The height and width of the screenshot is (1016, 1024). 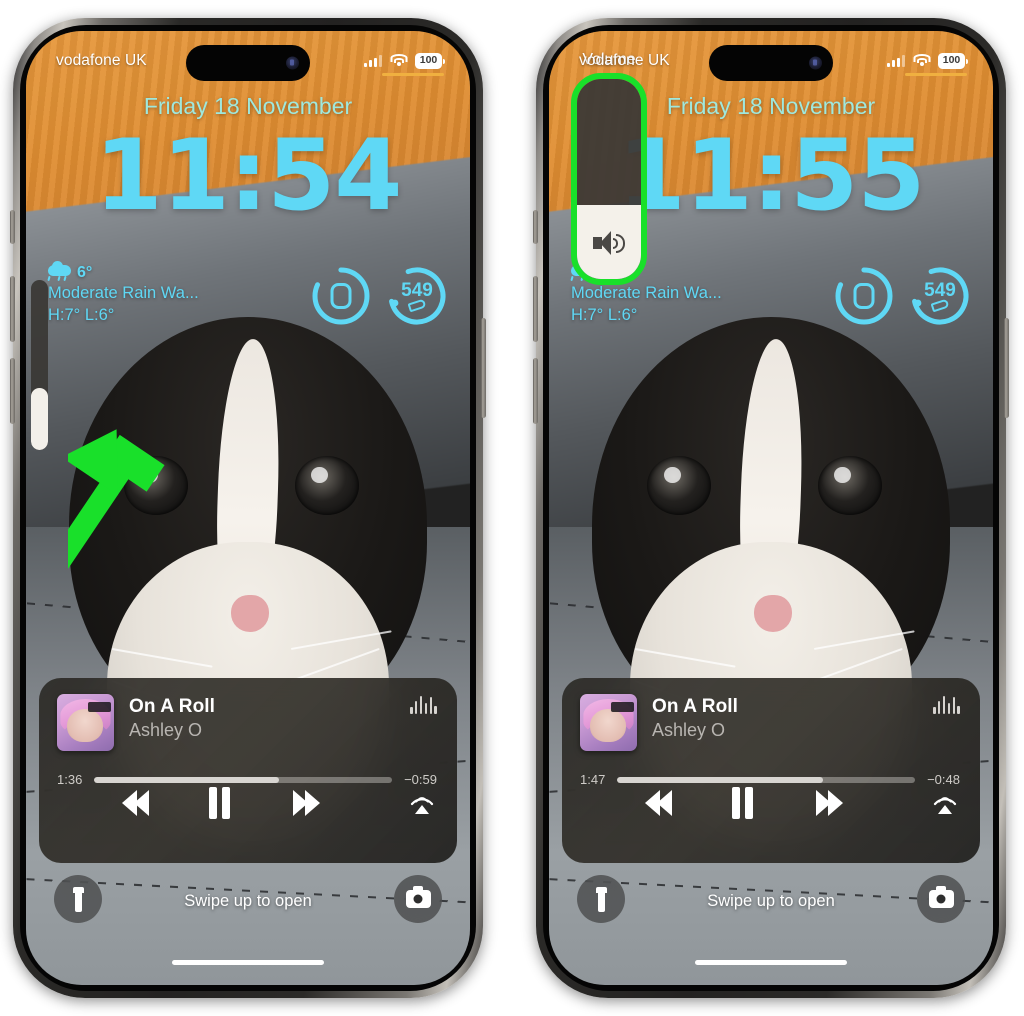 I want to click on now-playing-widget: On A Roll Ashley O 1:36 −0:59, so click(x=248, y=770).